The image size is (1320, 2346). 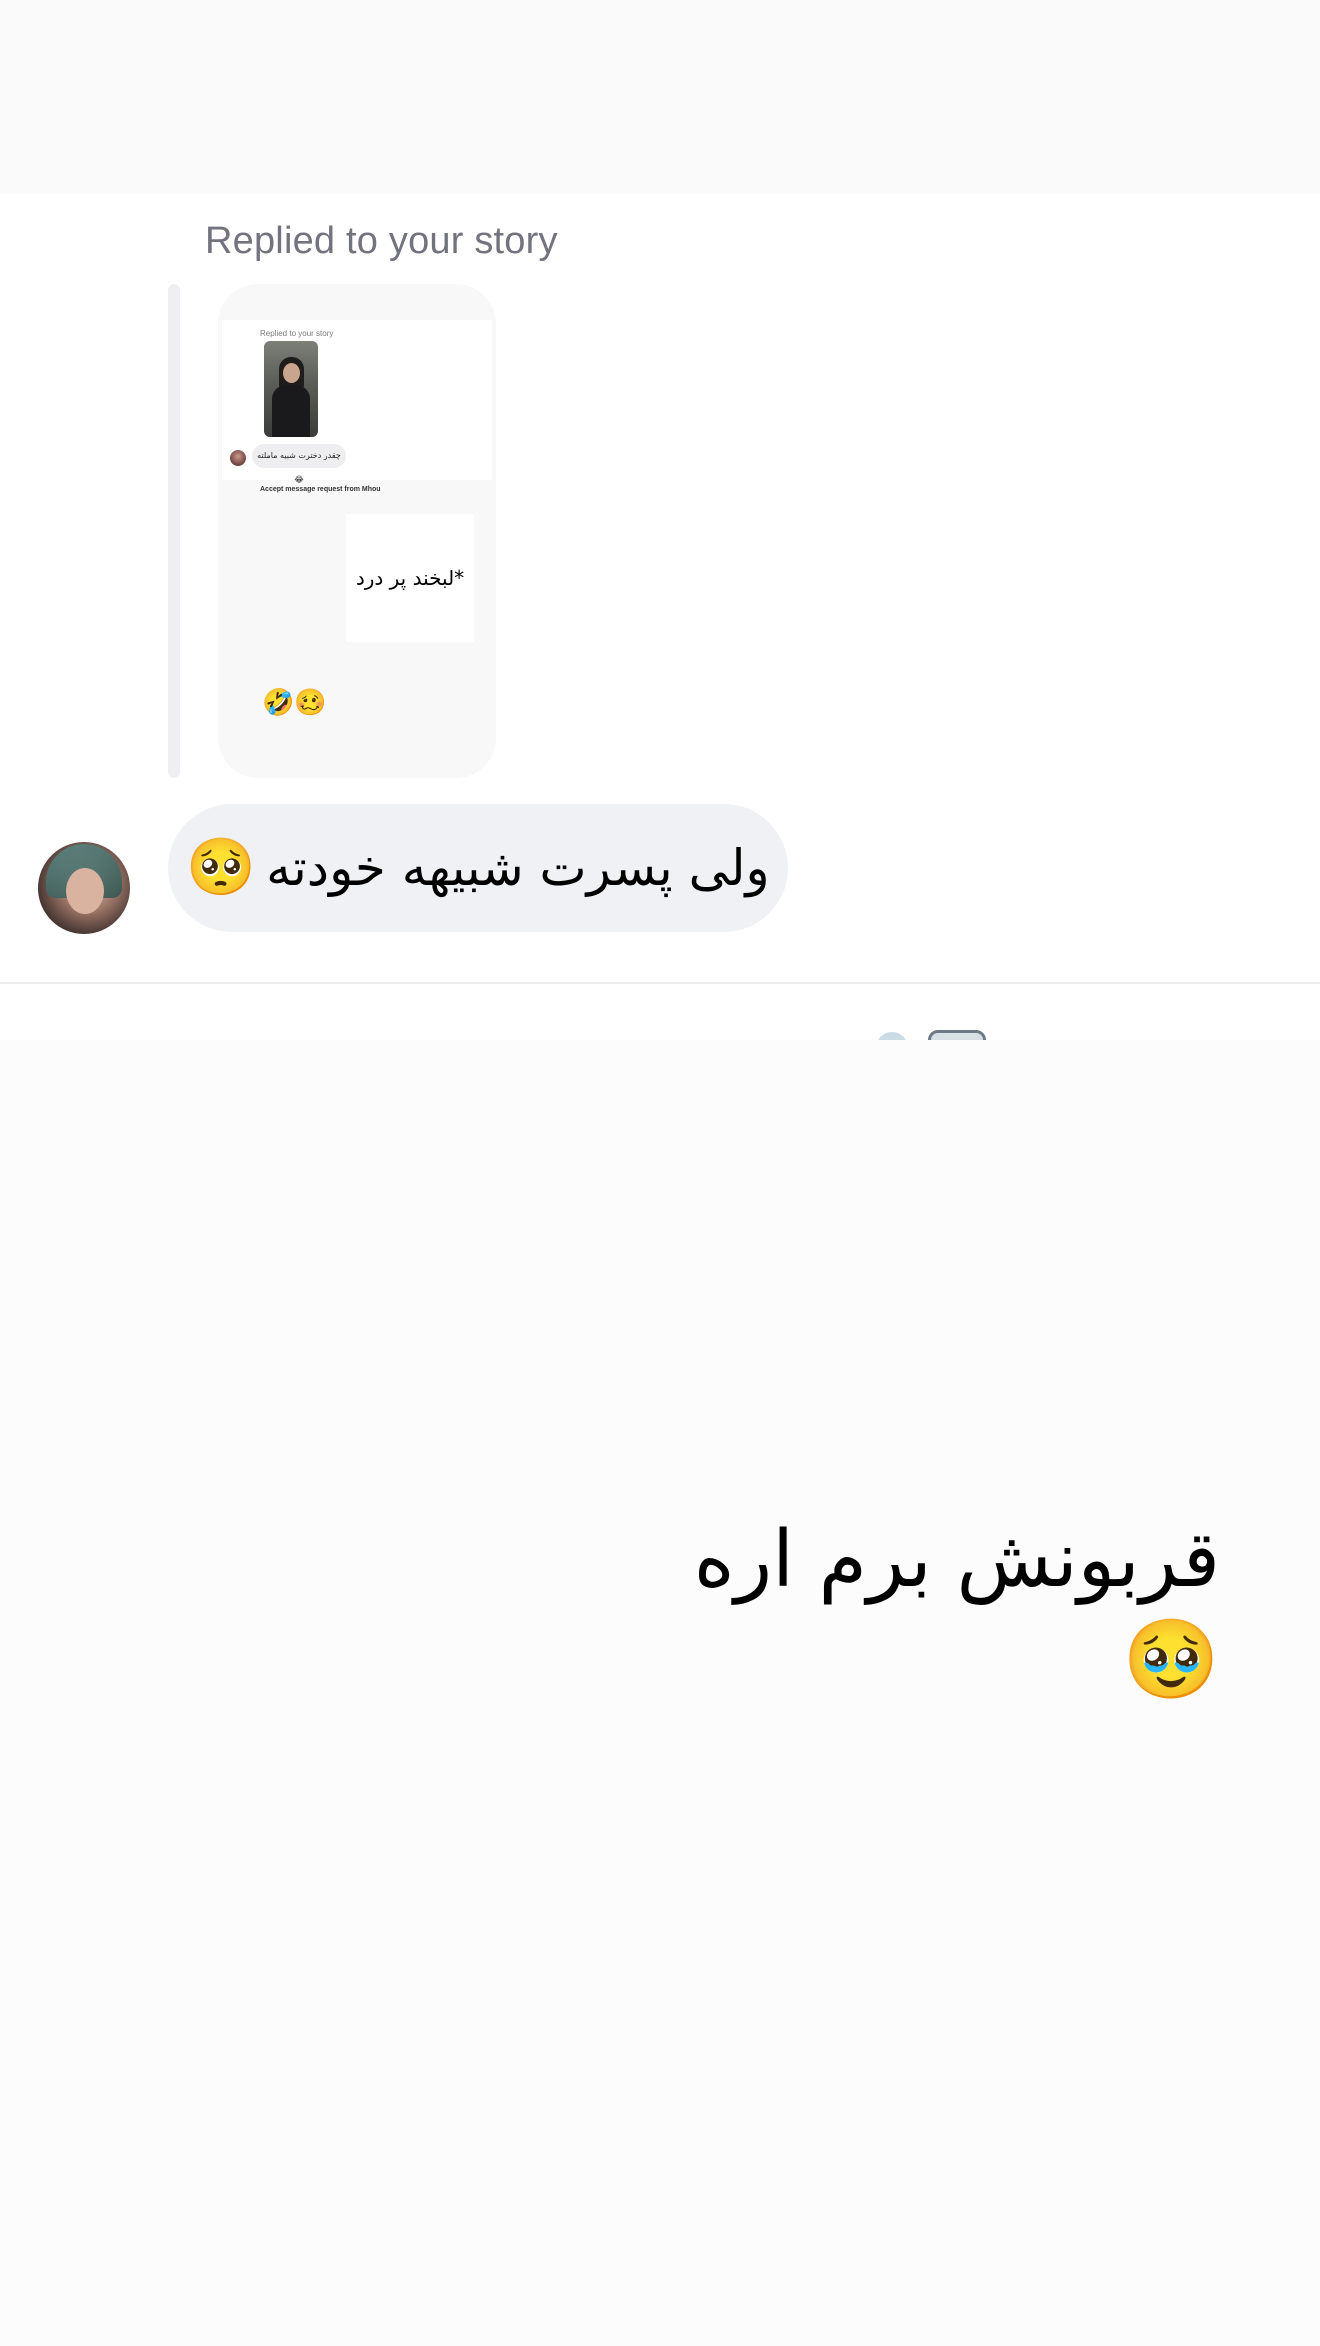 What do you see at coordinates (221, 867) in the screenshot?
I see `pleading-face-emoji: 🥺` at bounding box center [221, 867].